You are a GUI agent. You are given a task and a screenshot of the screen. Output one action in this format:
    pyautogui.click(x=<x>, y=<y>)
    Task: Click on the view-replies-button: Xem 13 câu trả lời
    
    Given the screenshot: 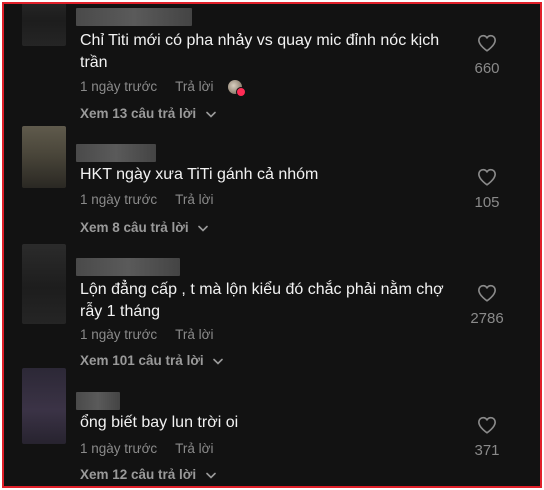 What is the action you would take?
    pyautogui.click(x=148, y=114)
    